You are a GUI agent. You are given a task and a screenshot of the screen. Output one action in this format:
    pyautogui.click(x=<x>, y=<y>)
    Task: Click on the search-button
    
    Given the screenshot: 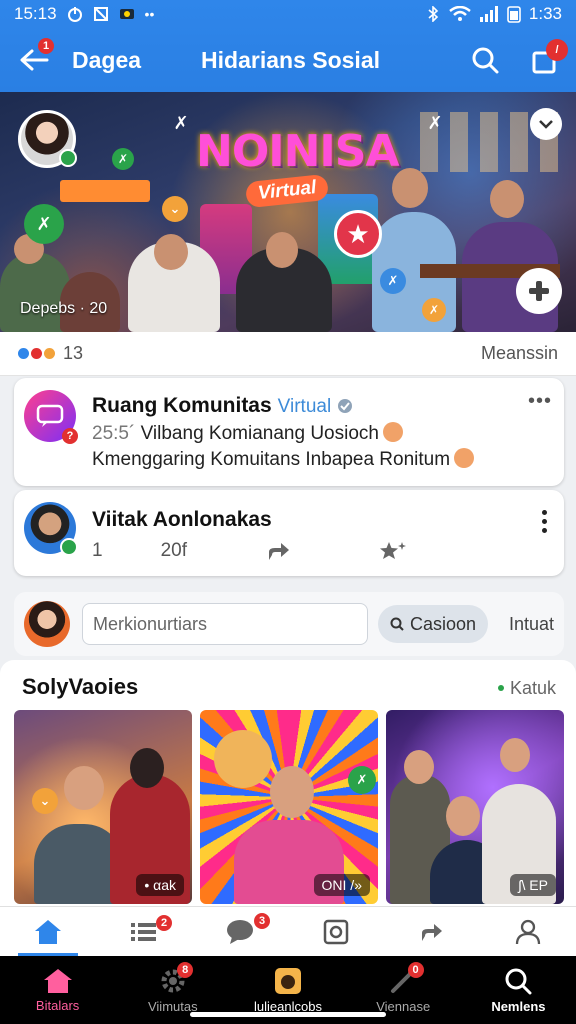 What is the action you would take?
    pyautogui.click(x=485, y=60)
    